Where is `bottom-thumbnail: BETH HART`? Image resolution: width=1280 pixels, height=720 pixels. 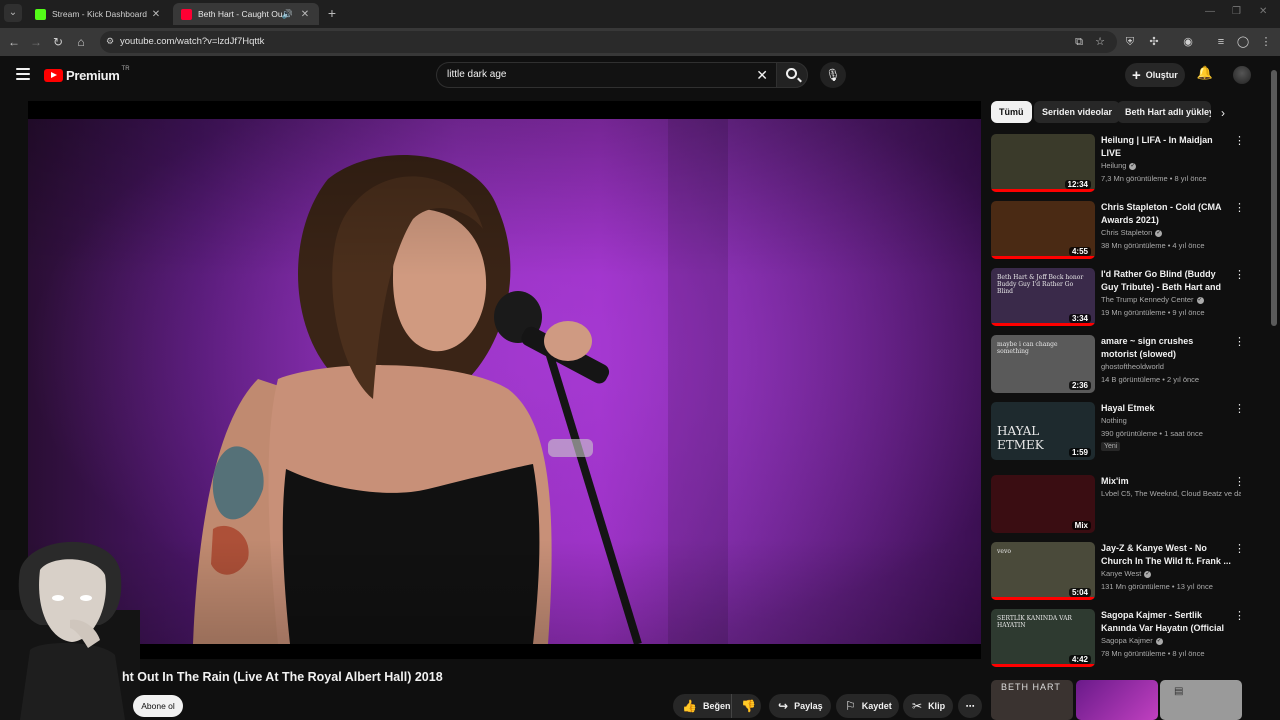
bottom-thumbnail: BETH HART is located at coordinates (1032, 700).